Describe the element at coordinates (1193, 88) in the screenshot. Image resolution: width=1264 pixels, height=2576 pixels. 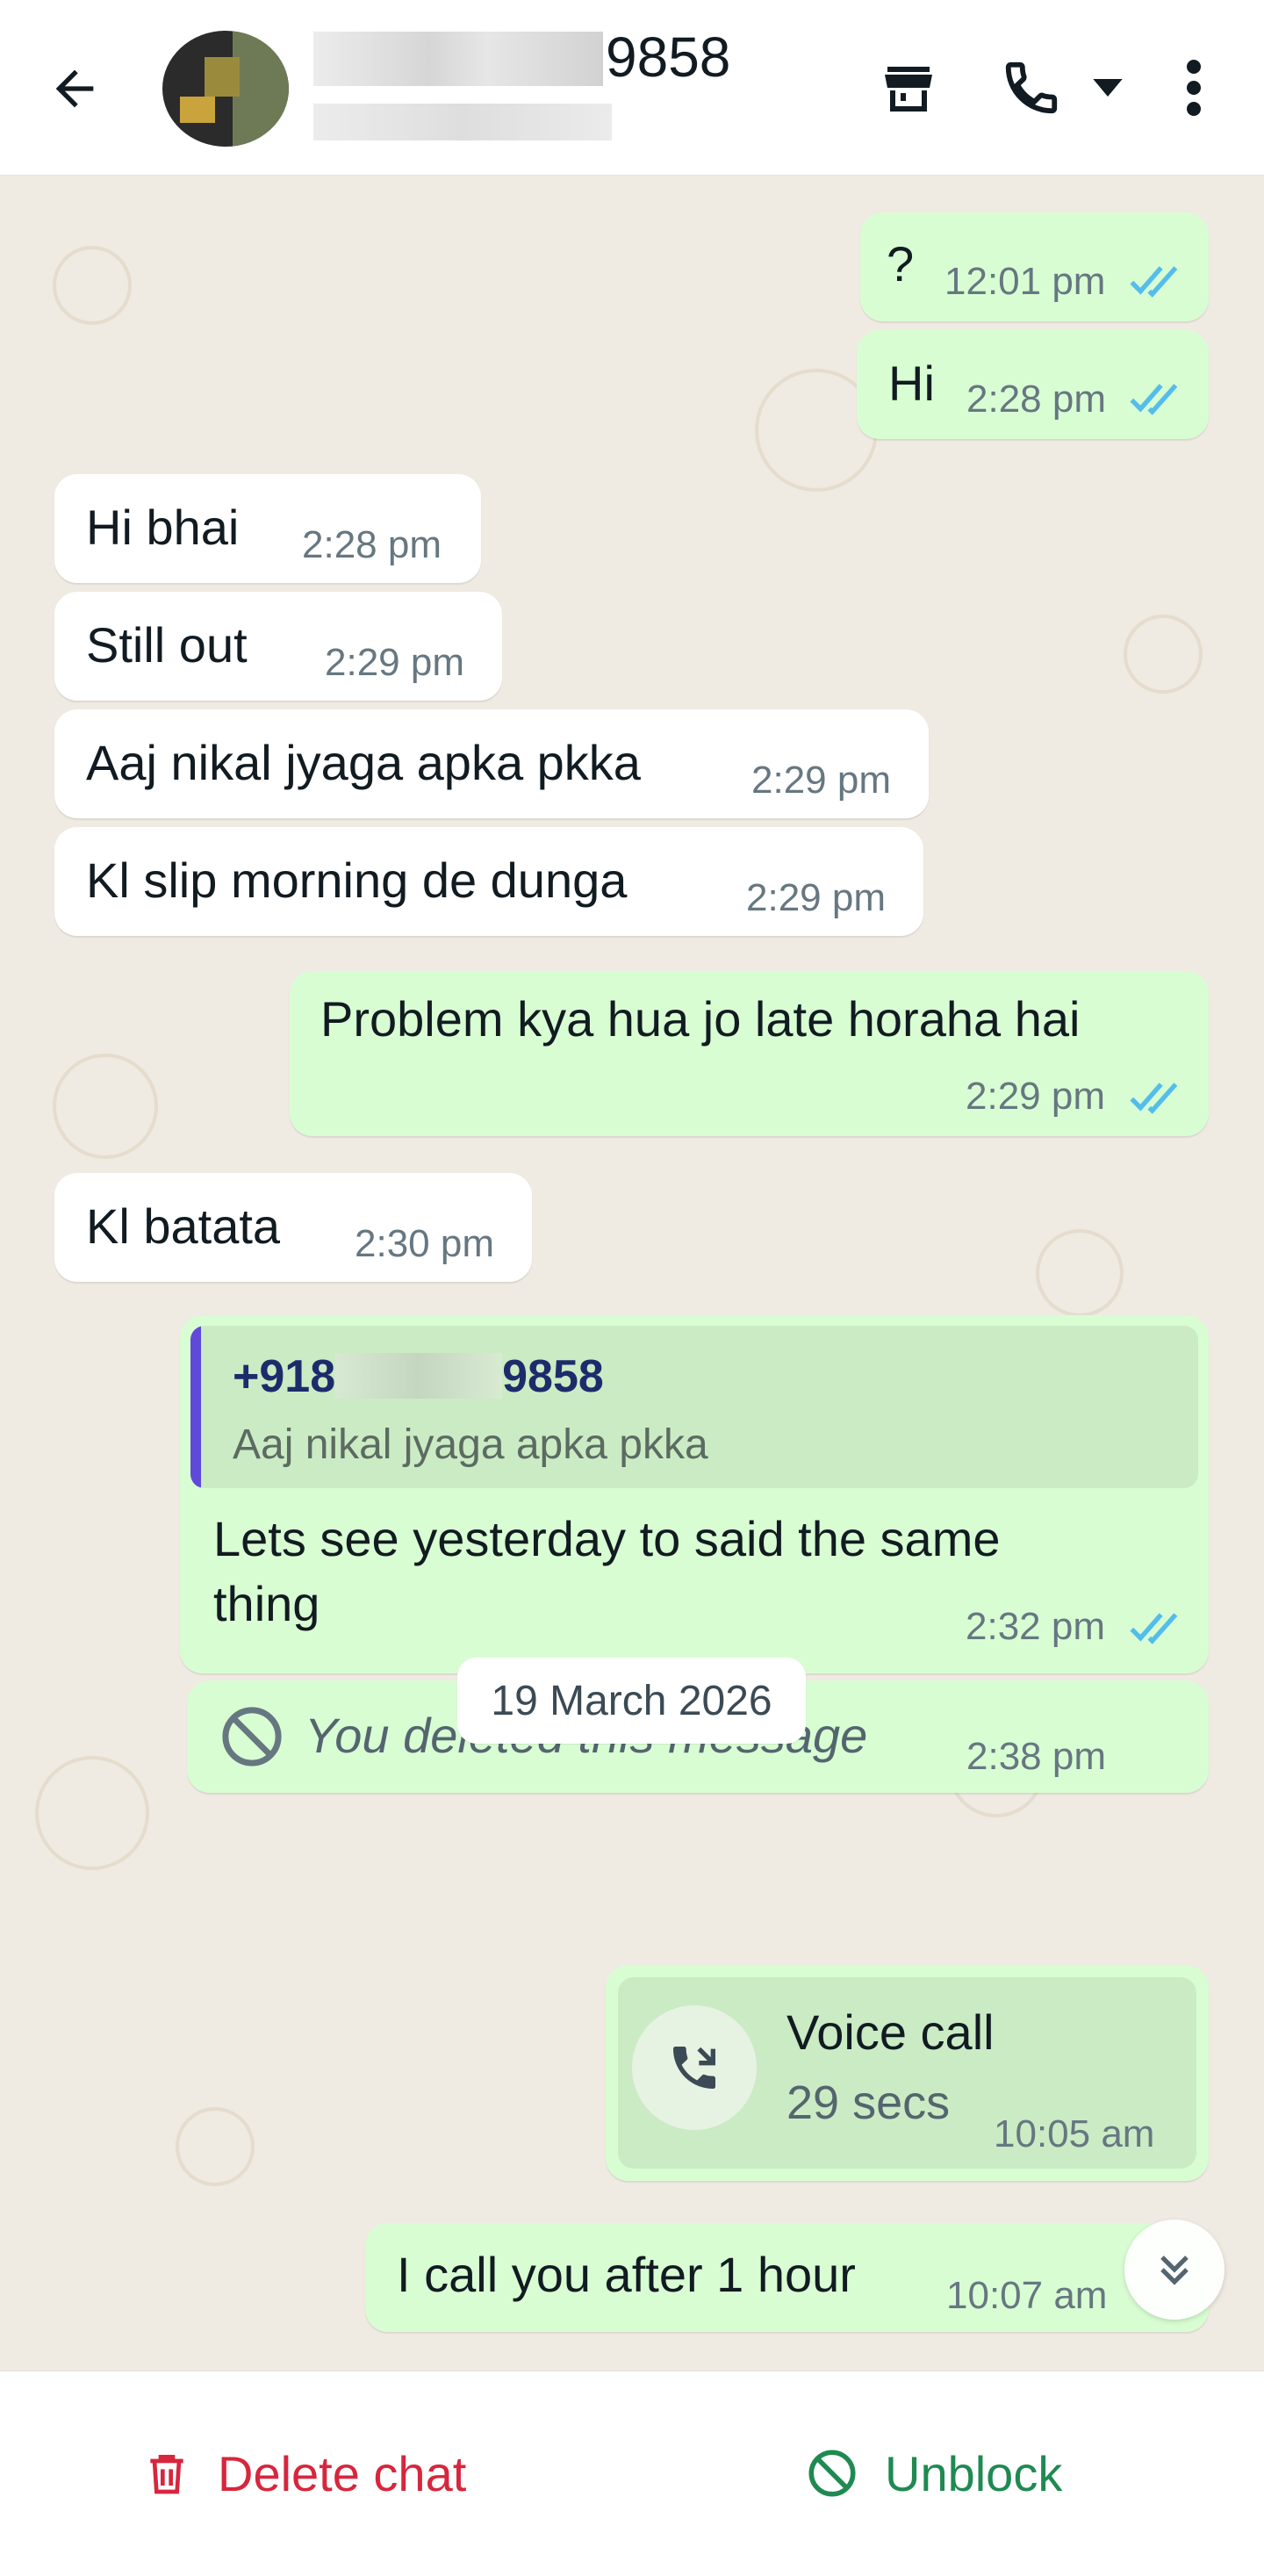
I see `more-options-icon` at that location.